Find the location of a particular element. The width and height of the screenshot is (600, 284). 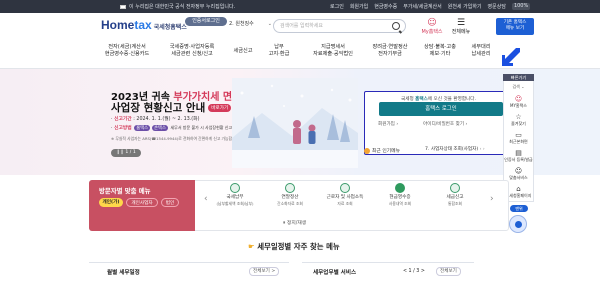

gov-notice: 이 누리집은 대한민국 공식 전자정부 누리집입니다. is located at coordinates (182, 7).